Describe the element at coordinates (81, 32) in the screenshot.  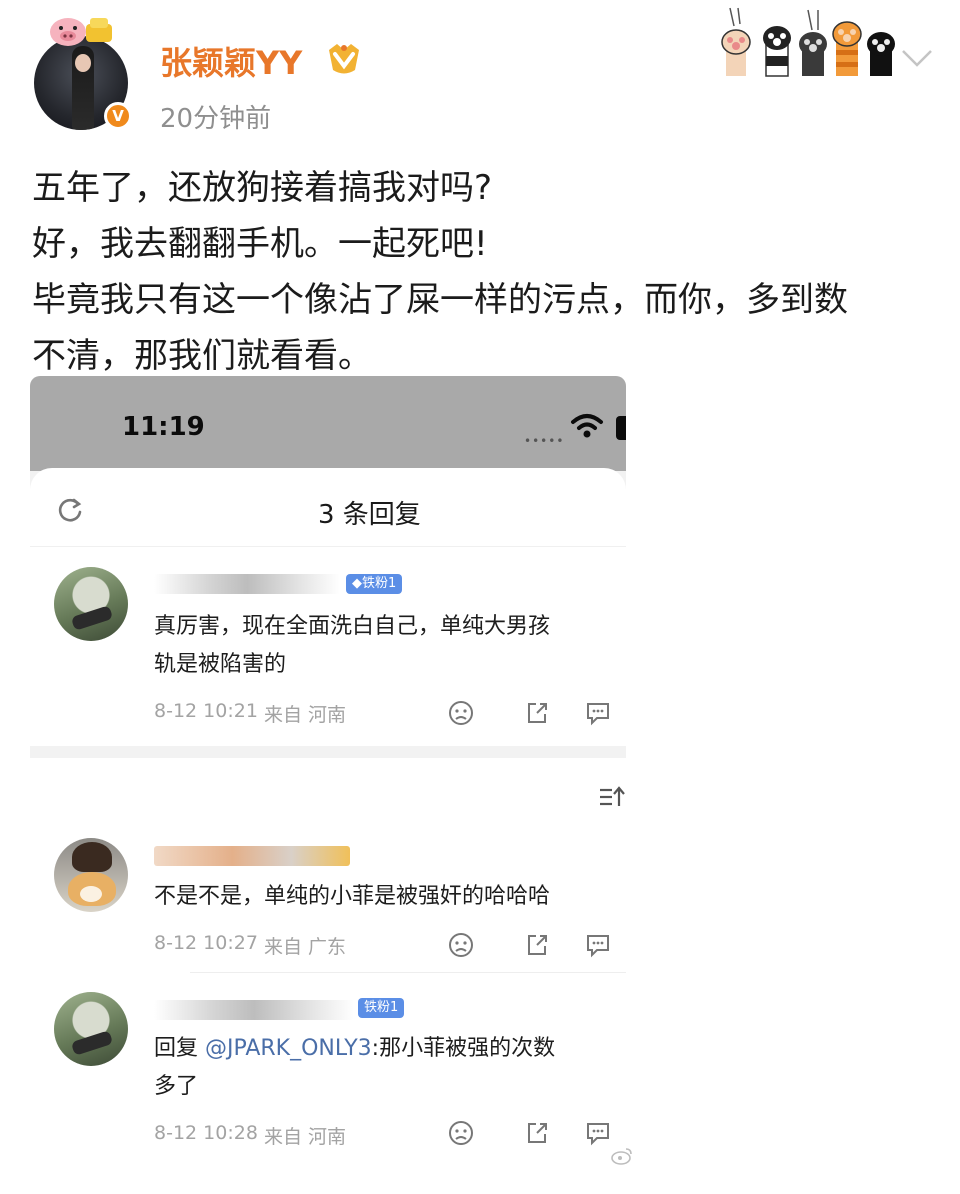
I see `pig-badge-icon` at that location.